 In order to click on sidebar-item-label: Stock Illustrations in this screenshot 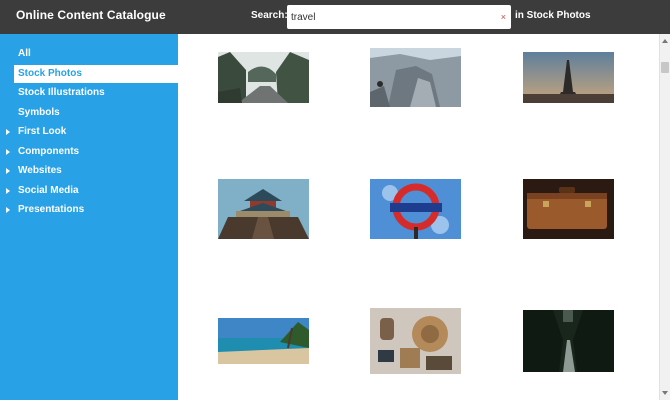, I will do `click(61, 92)`.